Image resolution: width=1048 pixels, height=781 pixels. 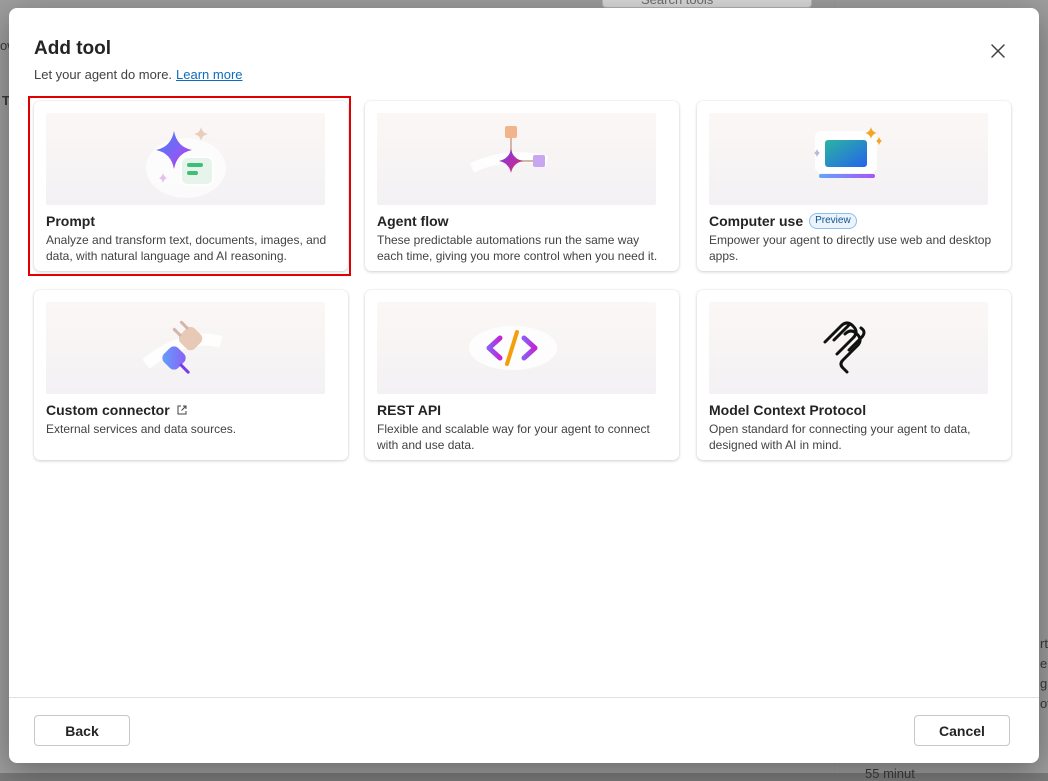 What do you see at coordinates (103, 74) in the screenshot?
I see `subtitle-text: Let your agent do more.` at bounding box center [103, 74].